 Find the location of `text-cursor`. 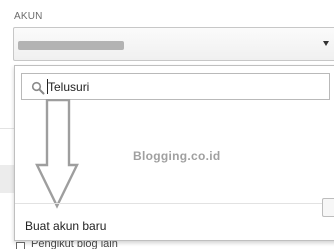

text-cursor is located at coordinates (47, 86).